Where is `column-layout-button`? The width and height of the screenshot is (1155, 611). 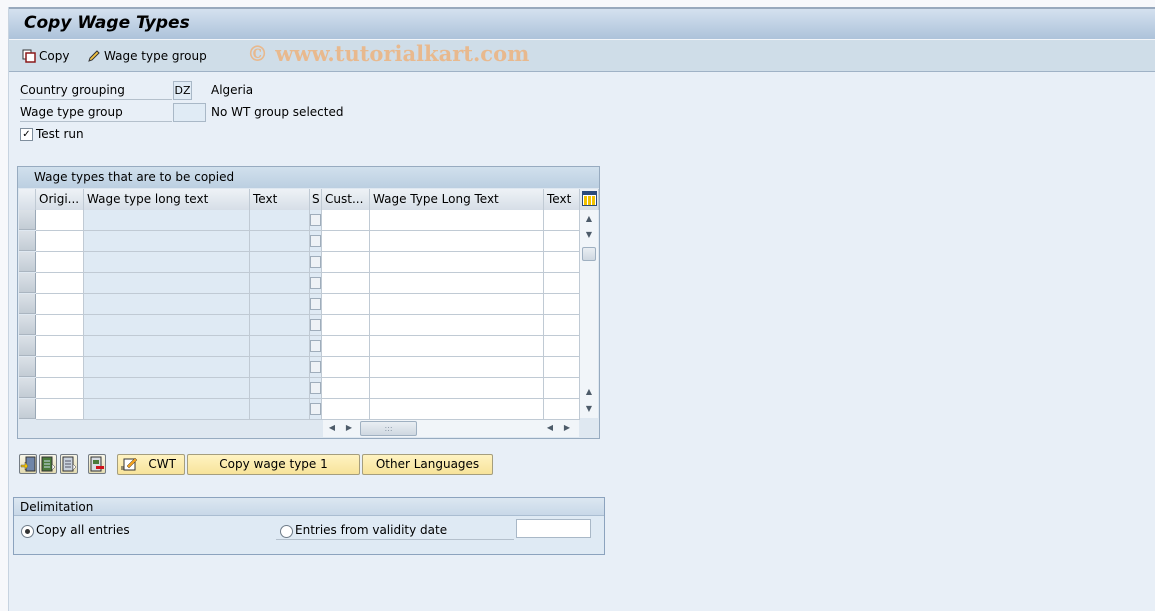 column-layout-button is located at coordinates (589, 199).